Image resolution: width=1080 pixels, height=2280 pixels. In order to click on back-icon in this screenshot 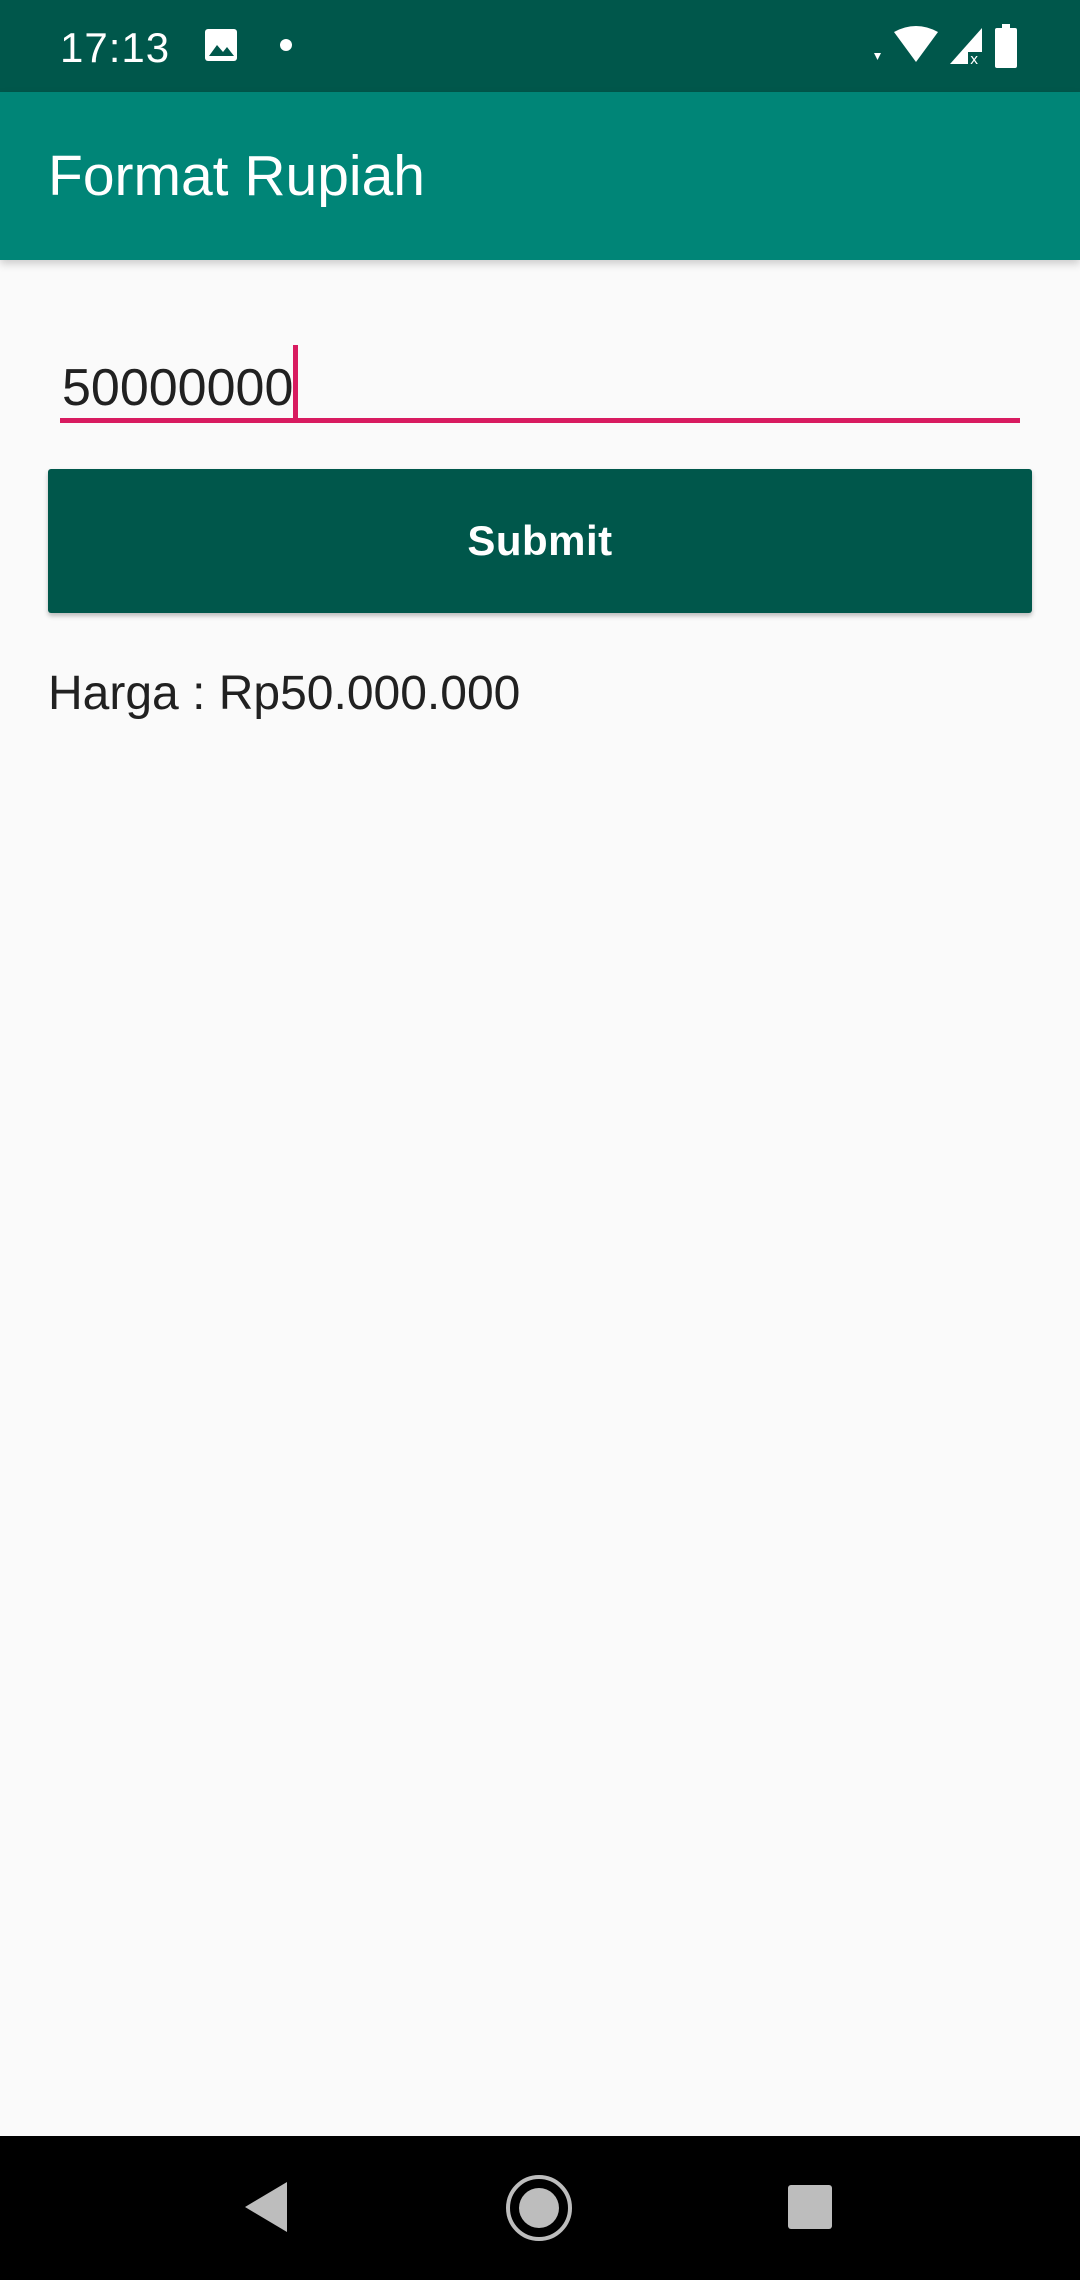, I will do `click(266, 2207)`.